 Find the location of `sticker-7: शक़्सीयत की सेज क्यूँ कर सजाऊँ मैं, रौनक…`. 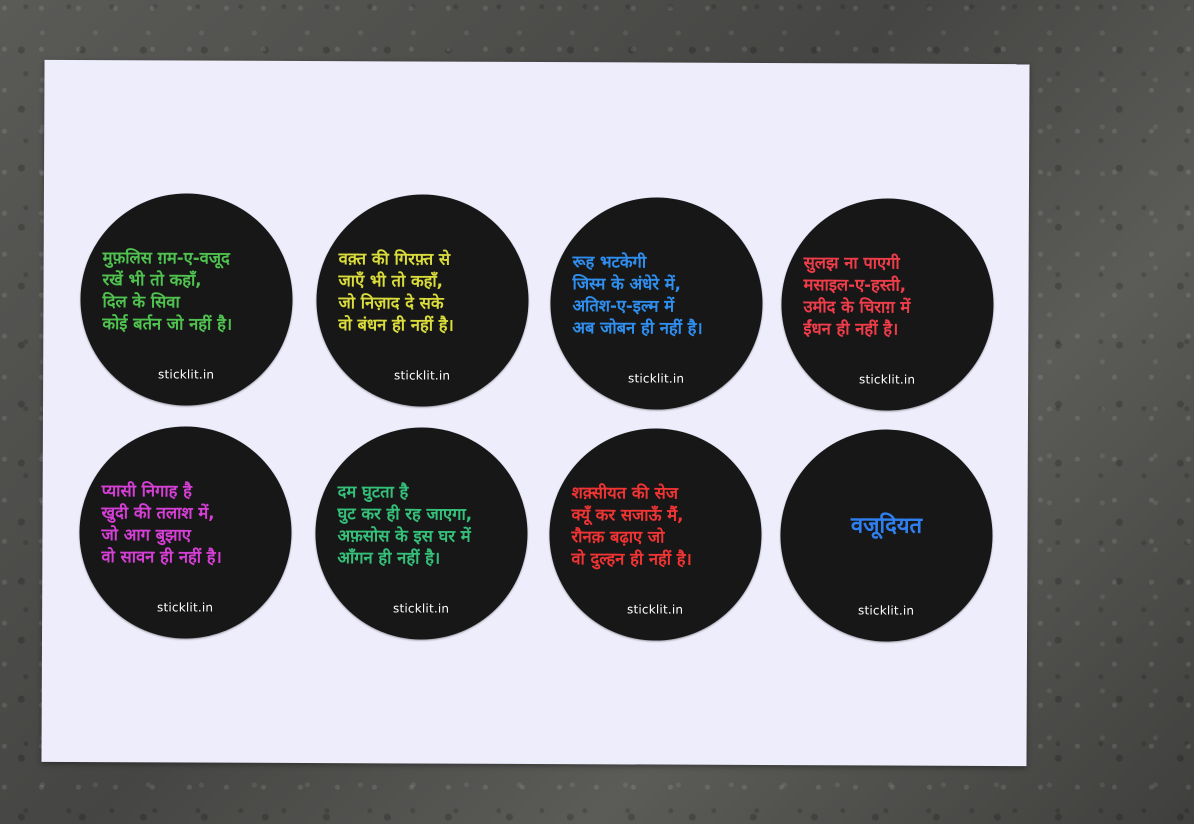

sticker-7: शक़्सीयत की सेज क्यूँ कर सजाऊँ मैं, रौनक… is located at coordinates (655, 534).